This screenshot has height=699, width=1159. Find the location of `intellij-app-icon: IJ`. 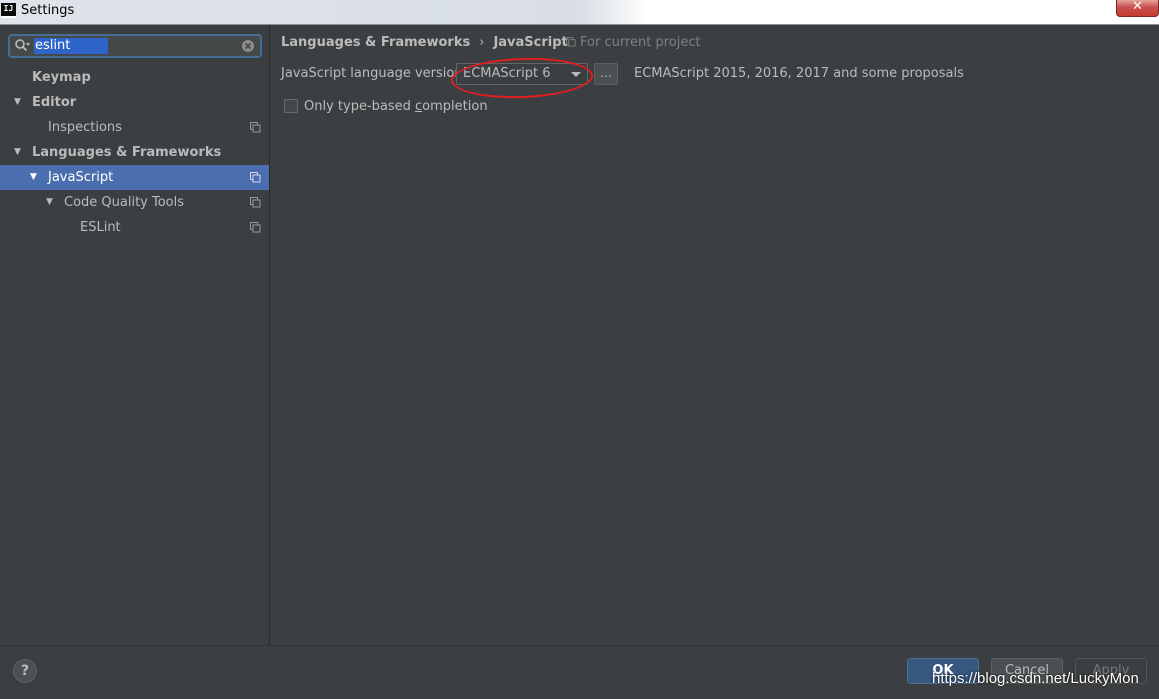

intellij-app-icon: IJ is located at coordinates (8, 10).